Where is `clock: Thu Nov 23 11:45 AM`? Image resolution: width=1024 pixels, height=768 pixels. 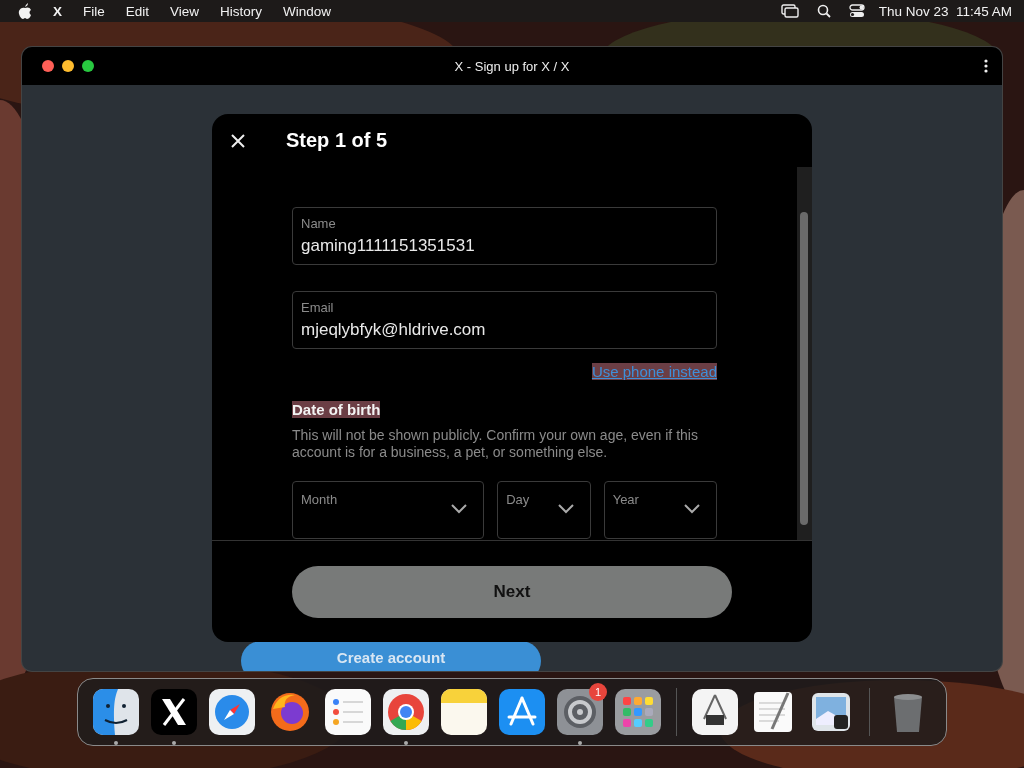
clock: Thu Nov 23 11:45 AM is located at coordinates (945, 11).